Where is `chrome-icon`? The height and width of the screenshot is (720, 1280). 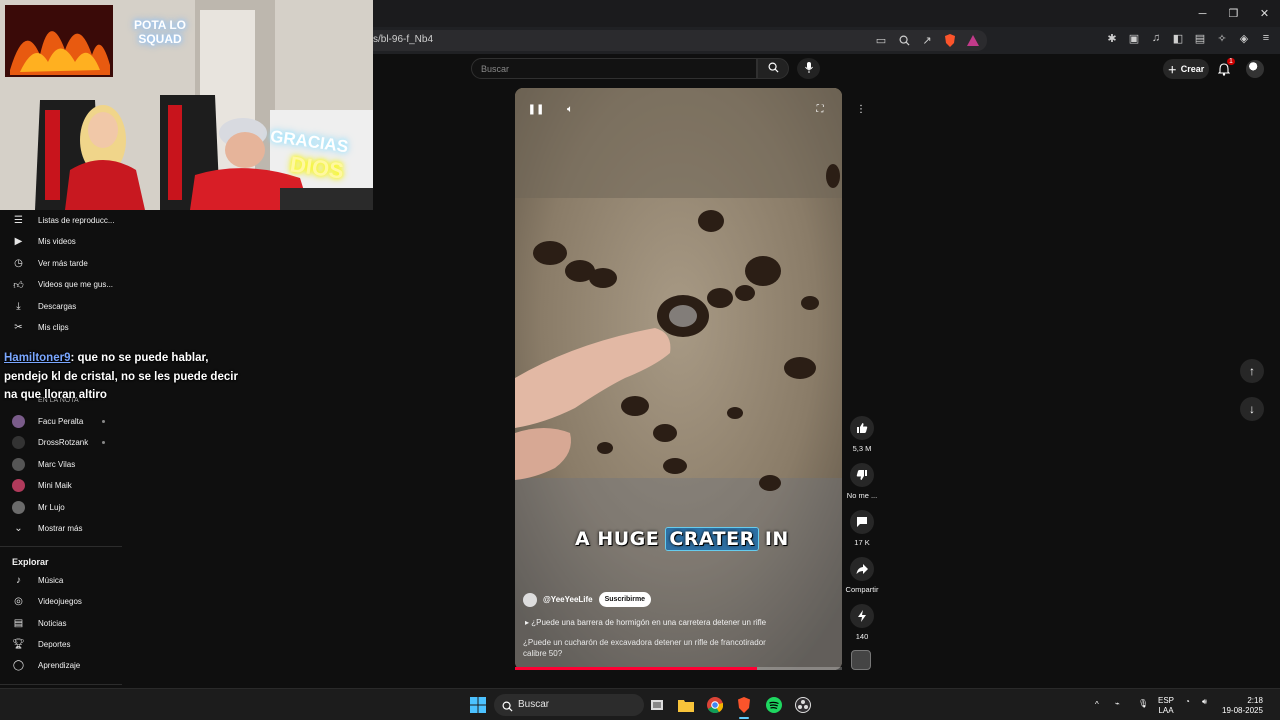 chrome-icon is located at coordinates (715, 705).